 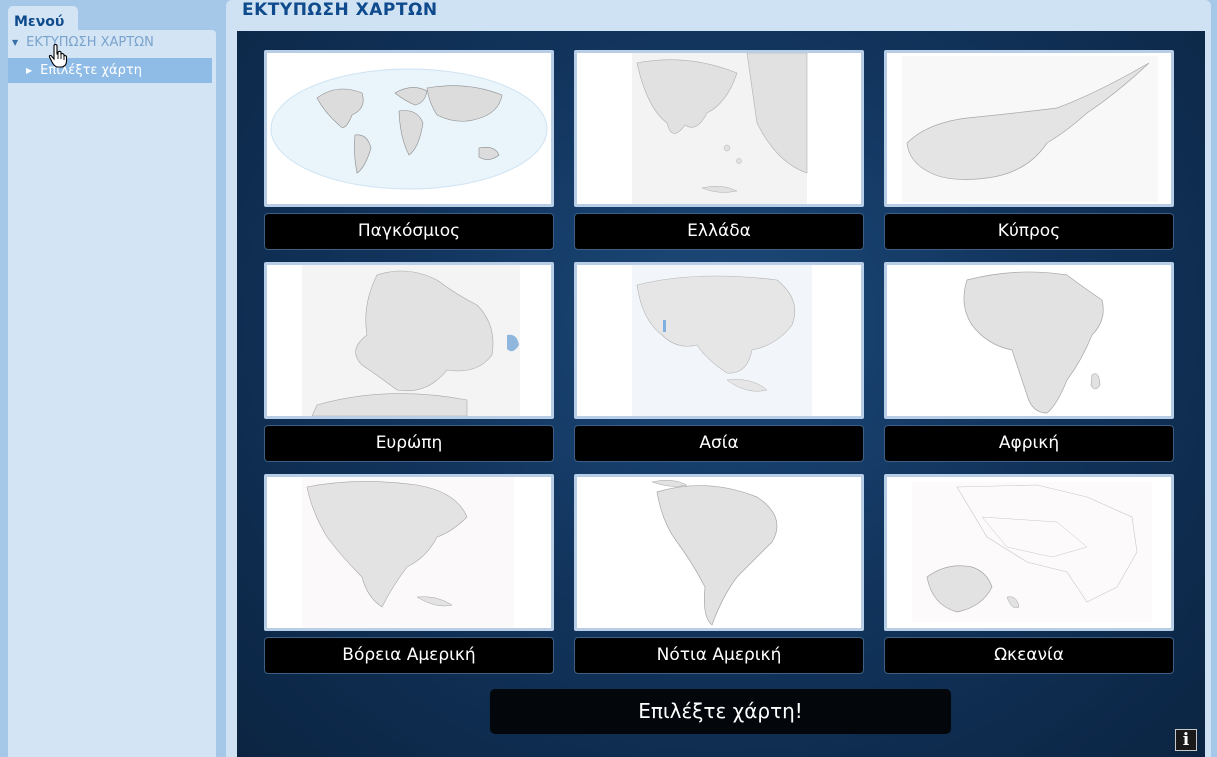 What do you see at coordinates (110, 70) in the screenshot?
I see `tree-item-select-map: ▶ Επιλέξτε χάρτη` at bounding box center [110, 70].